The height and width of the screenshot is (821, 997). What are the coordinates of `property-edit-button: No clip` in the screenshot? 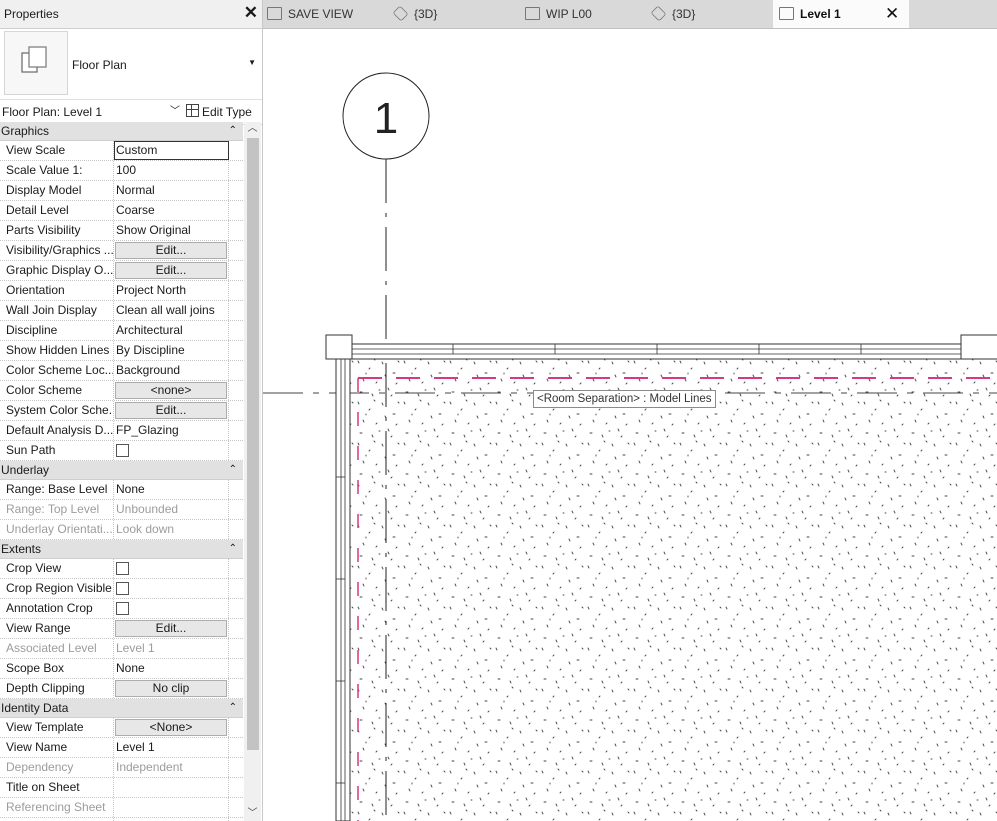 It's located at (171, 688).